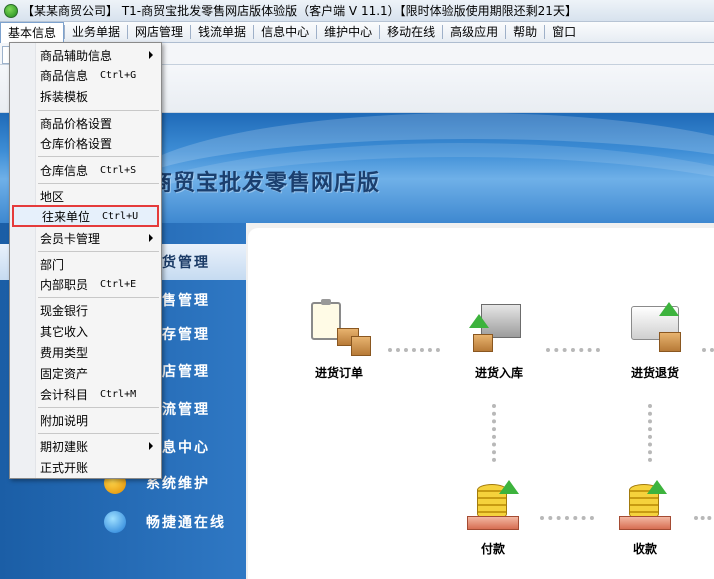 This screenshot has height=579, width=714. I want to click on menu-help: 帮助, so click(525, 32).